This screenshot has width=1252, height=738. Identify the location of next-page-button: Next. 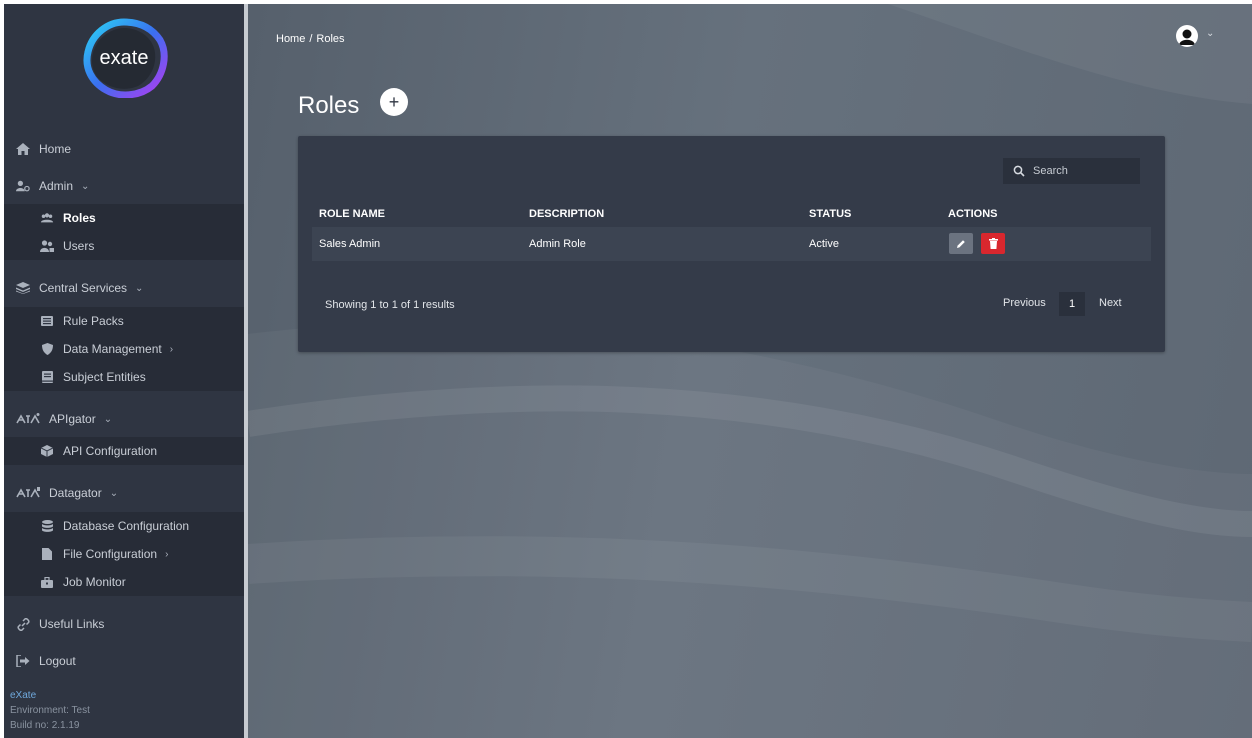
(1110, 303).